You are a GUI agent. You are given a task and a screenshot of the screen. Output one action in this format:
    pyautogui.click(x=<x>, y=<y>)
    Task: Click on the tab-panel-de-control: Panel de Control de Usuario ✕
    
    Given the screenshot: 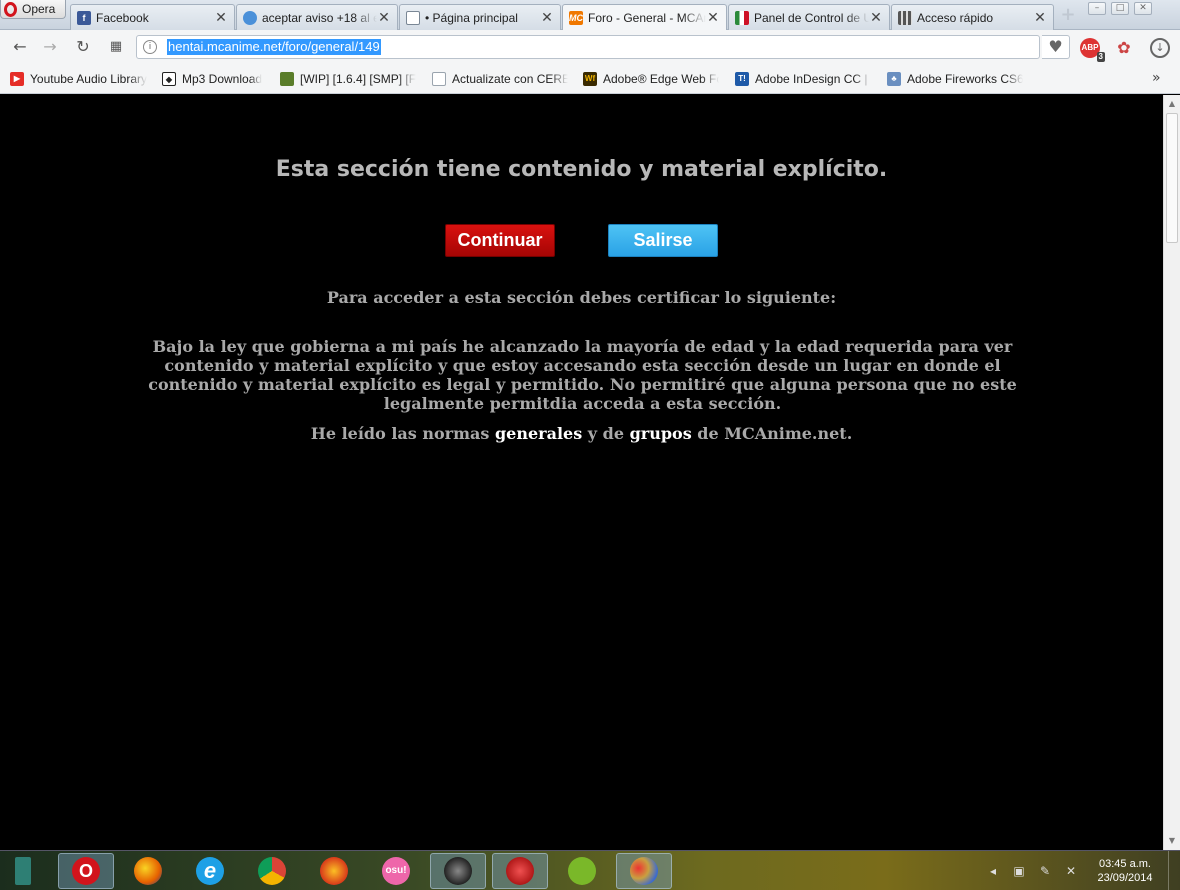 What is the action you would take?
    pyautogui.click(x=809, y=17)
    